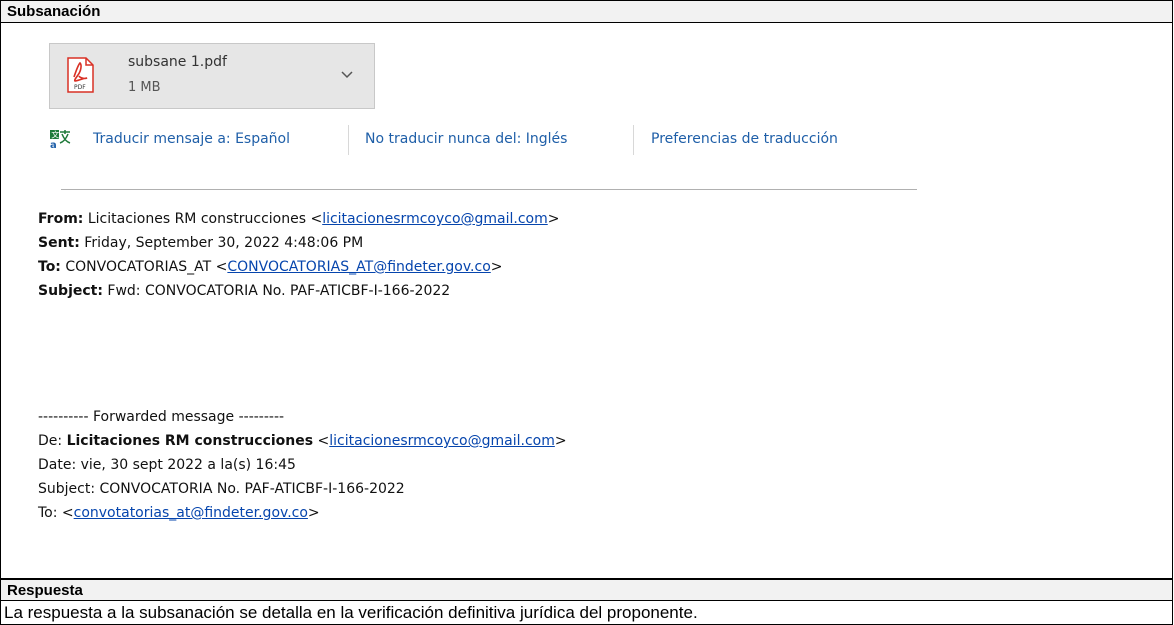 The height and width of the screenshot is (625, 1174). What do you see at coordinates (586, 11) in the screenshot?
I see `subsanacion-header: Subsanación` at bounding box center [586, 11].